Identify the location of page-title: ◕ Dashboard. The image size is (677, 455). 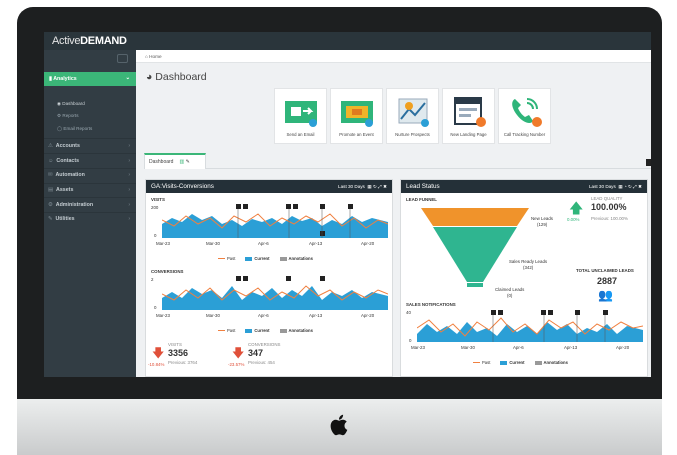
(176, 77).